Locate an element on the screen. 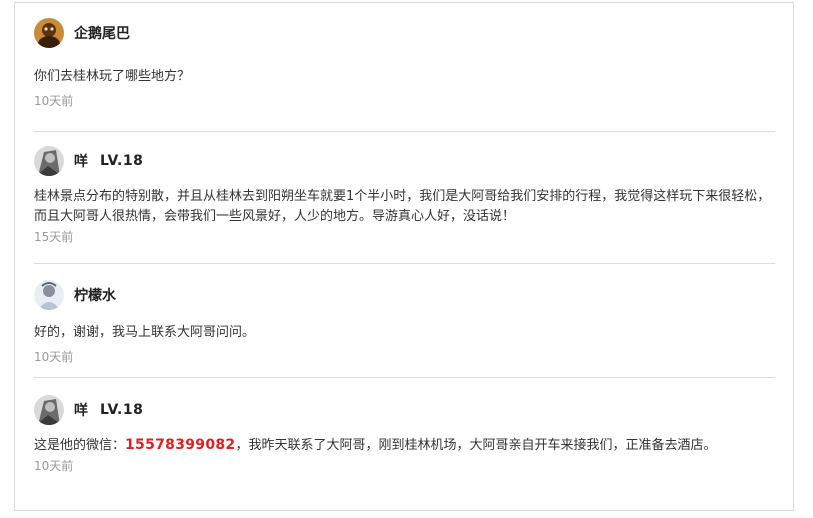 Image resolution: width=813 pixels, height=518 pixels. comment-header: 柠檬水 is located at coordinates (404, 295).